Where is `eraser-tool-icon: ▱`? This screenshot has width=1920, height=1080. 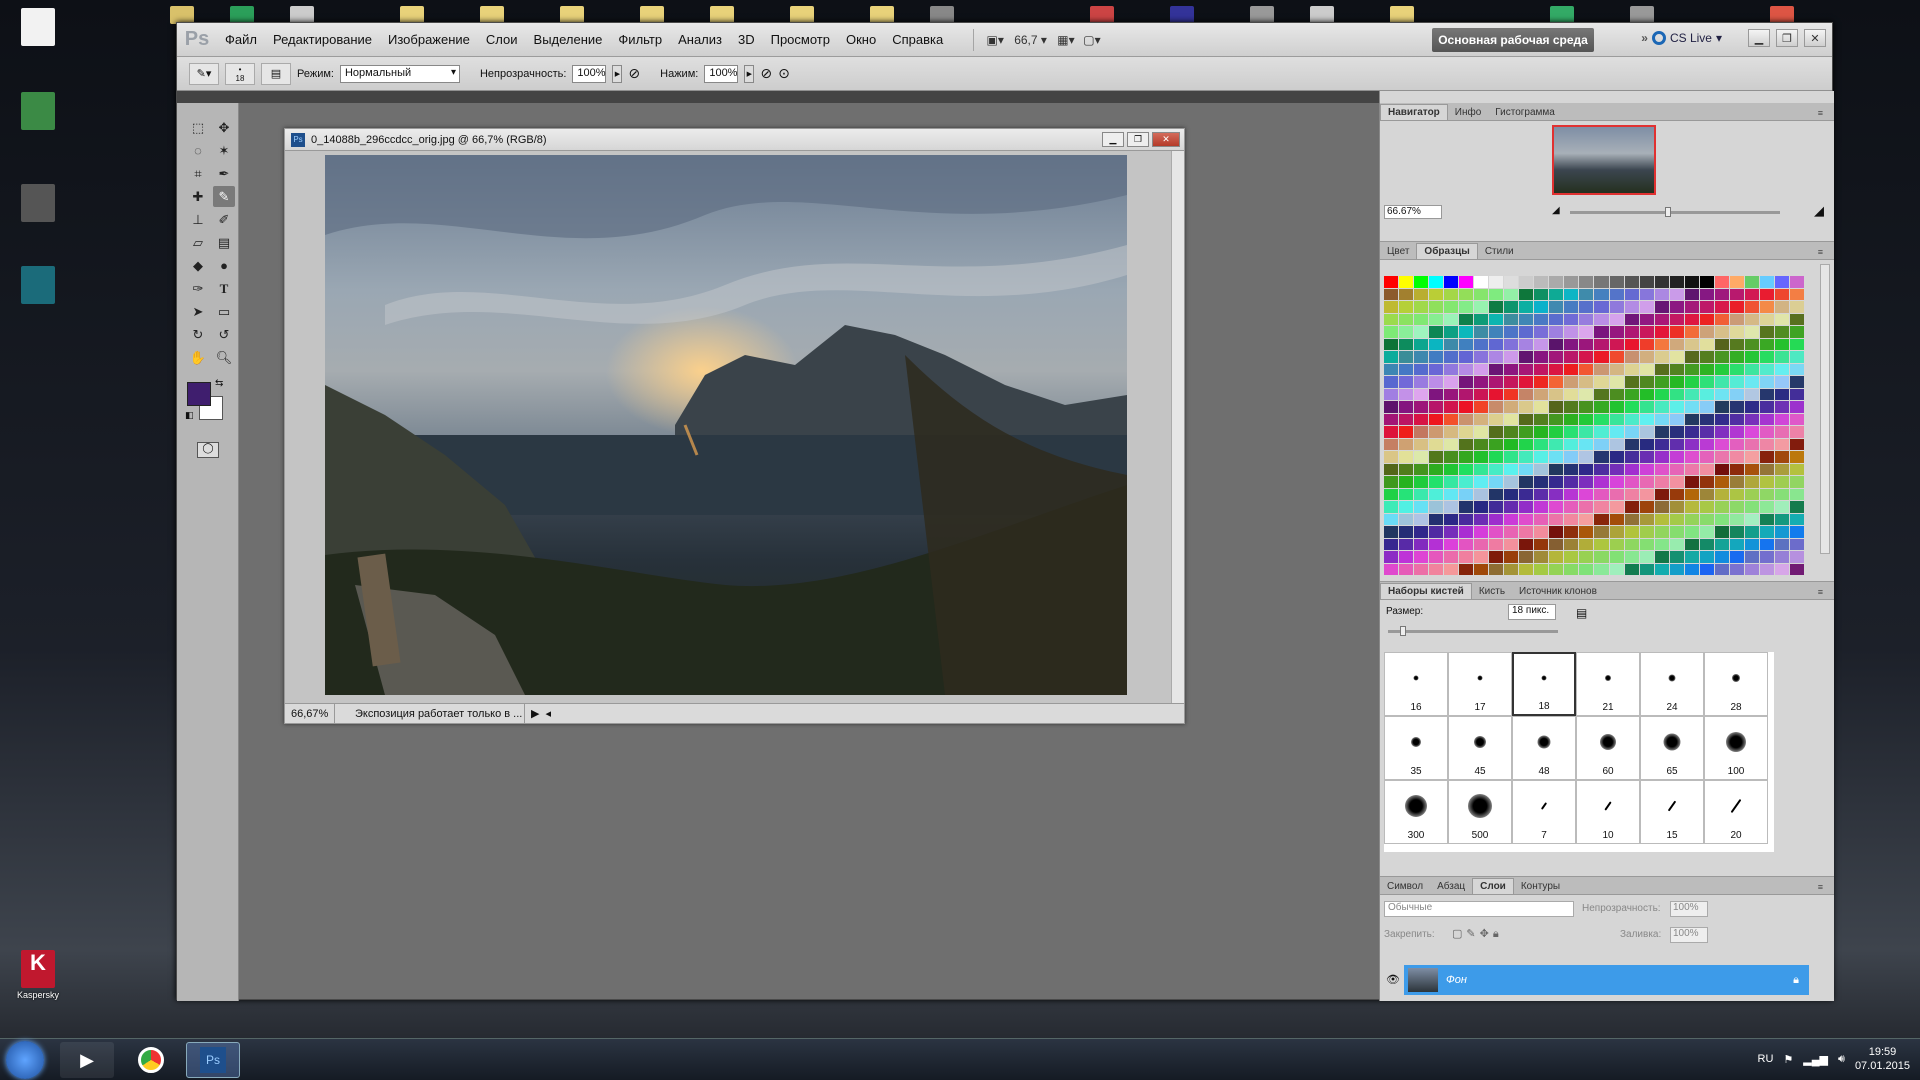
eraser-tool-icon: ▱ is located at coordinates (198, 242).